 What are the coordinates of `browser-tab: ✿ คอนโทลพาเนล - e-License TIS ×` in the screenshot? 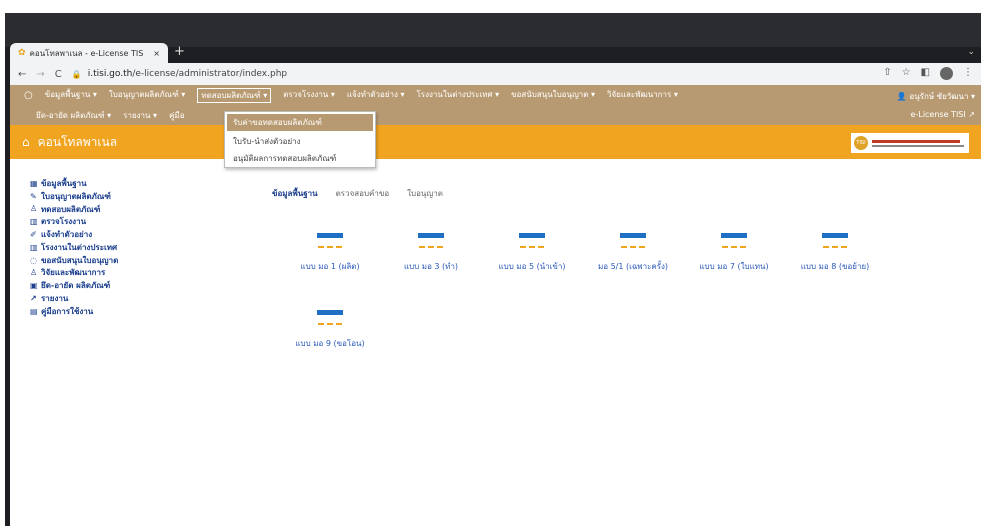 It's located at (89, 53).